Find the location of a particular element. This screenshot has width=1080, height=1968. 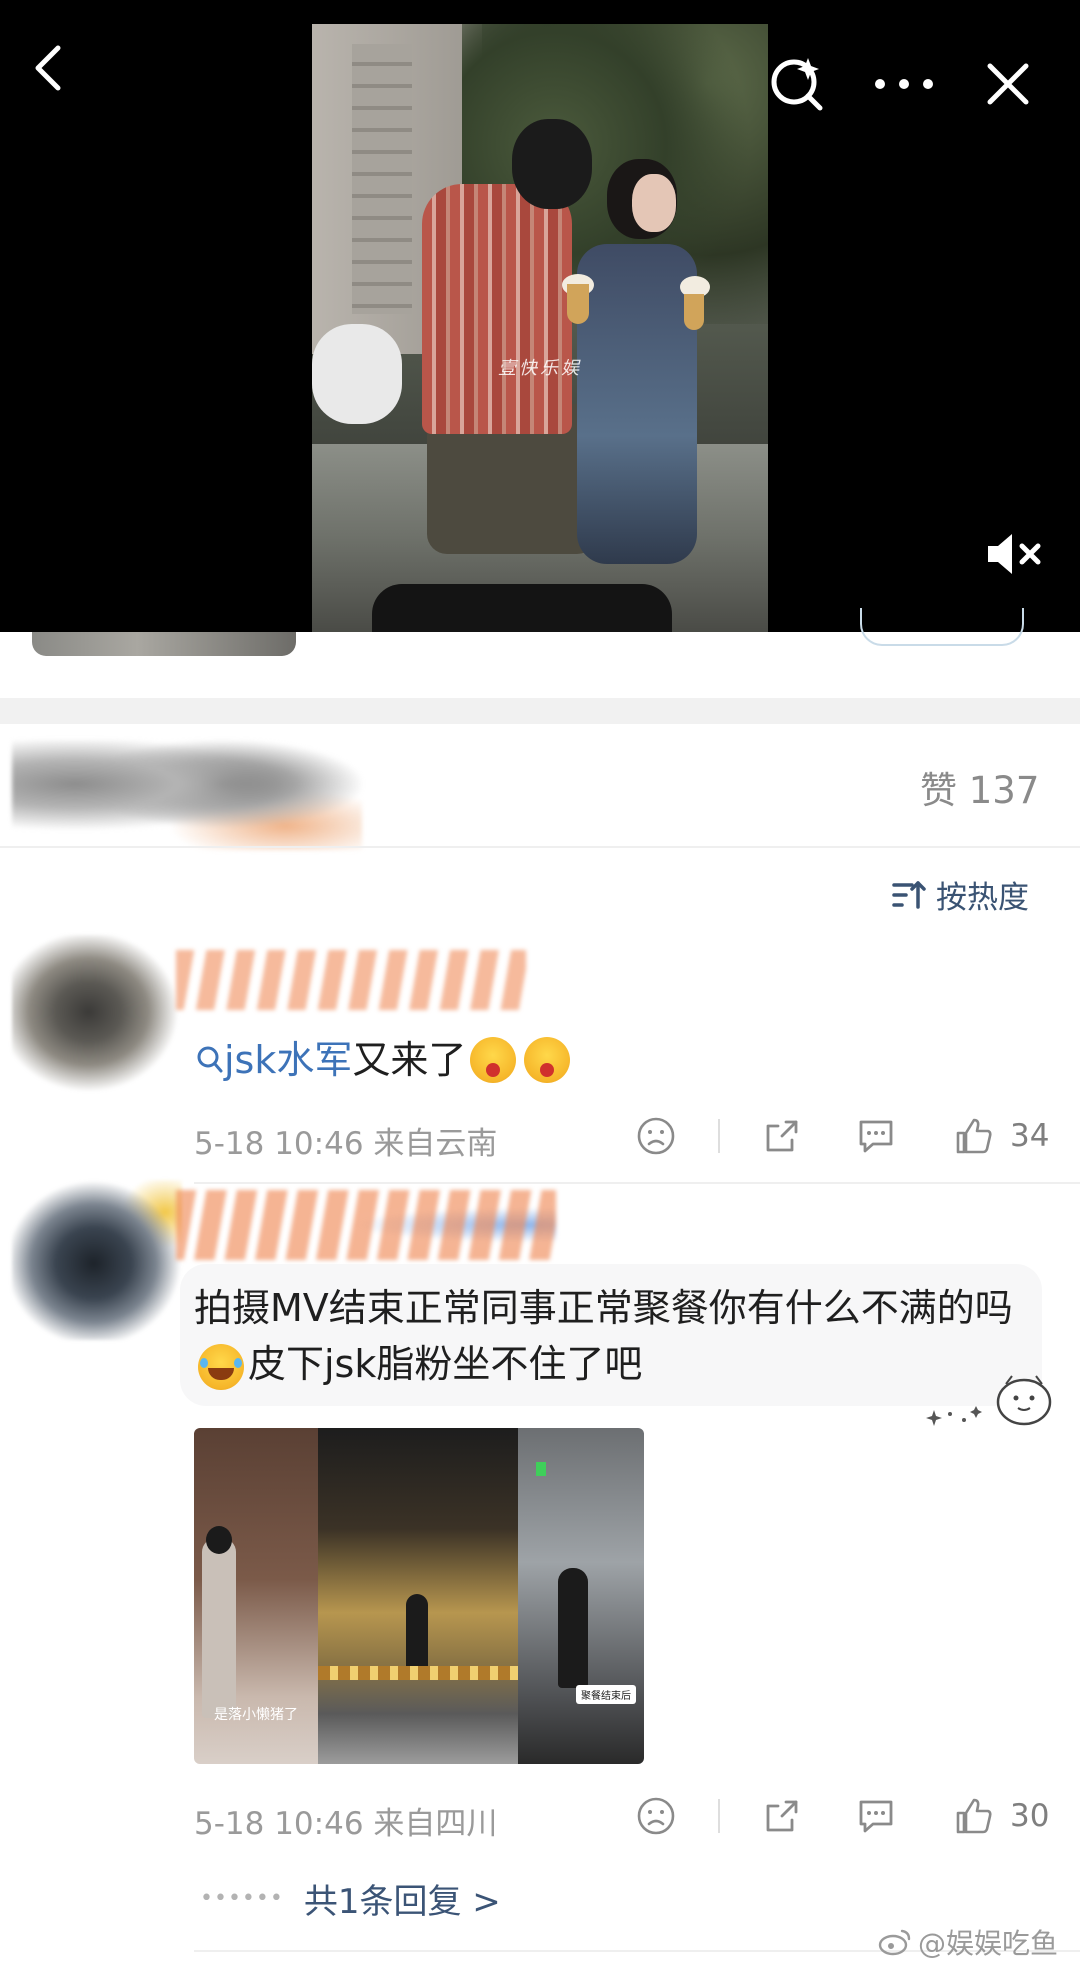

comment-actions: 30 is located at coordinates (841, 1816).